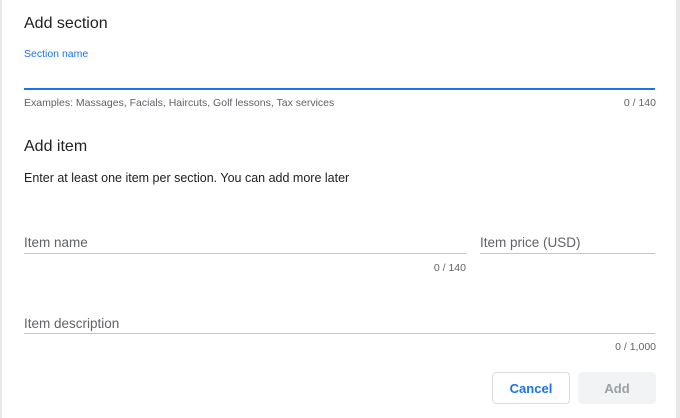 The image size is (680, 418). Describe the element at coordinates (56, 146) in the screenshot. I see `add-item-title: Add item` at that location.